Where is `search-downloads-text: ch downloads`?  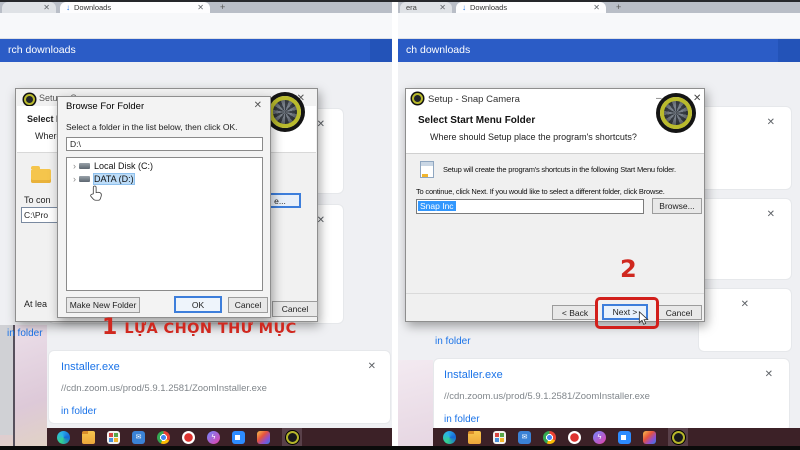 search-downloads-text: ch downloads is located at coordinates (438, 50).